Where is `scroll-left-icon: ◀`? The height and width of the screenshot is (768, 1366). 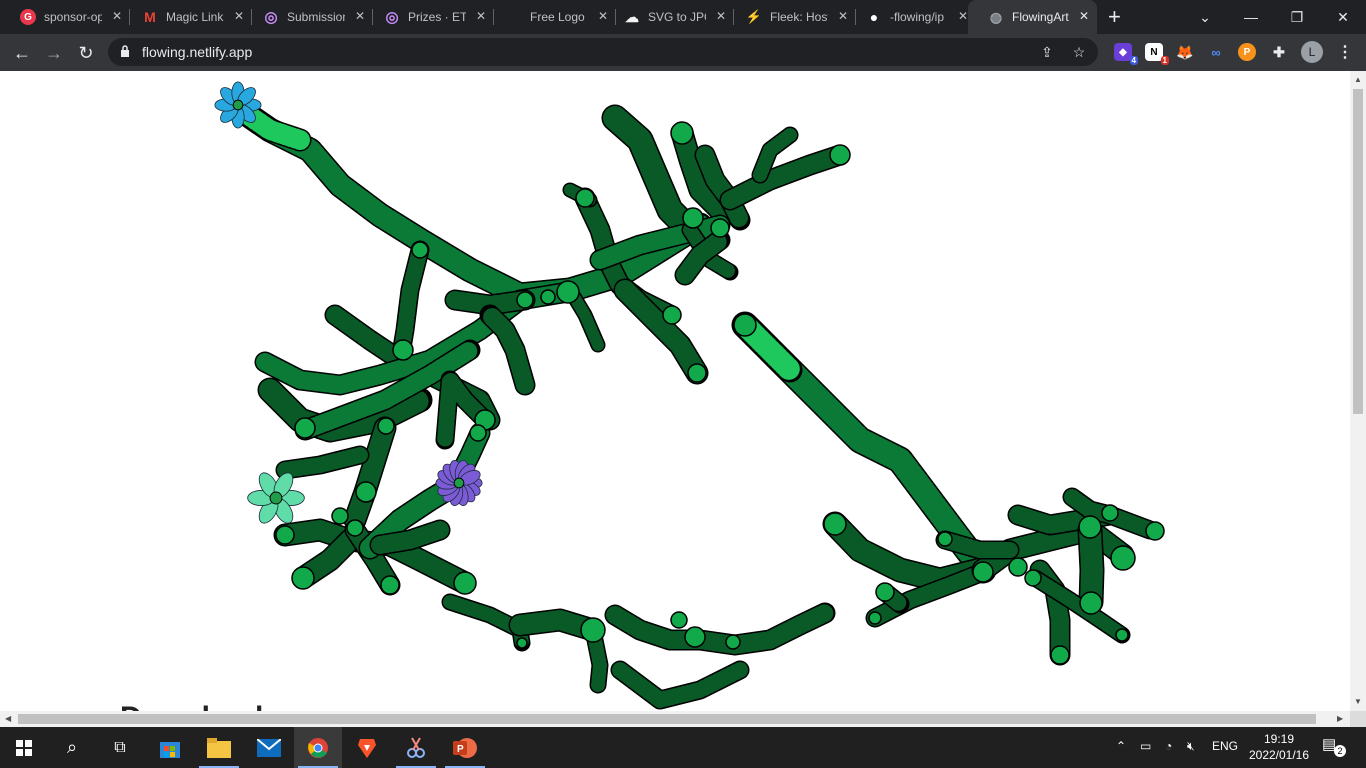
scroll-left-icon: ◀ is located at coordinates (8, 718).